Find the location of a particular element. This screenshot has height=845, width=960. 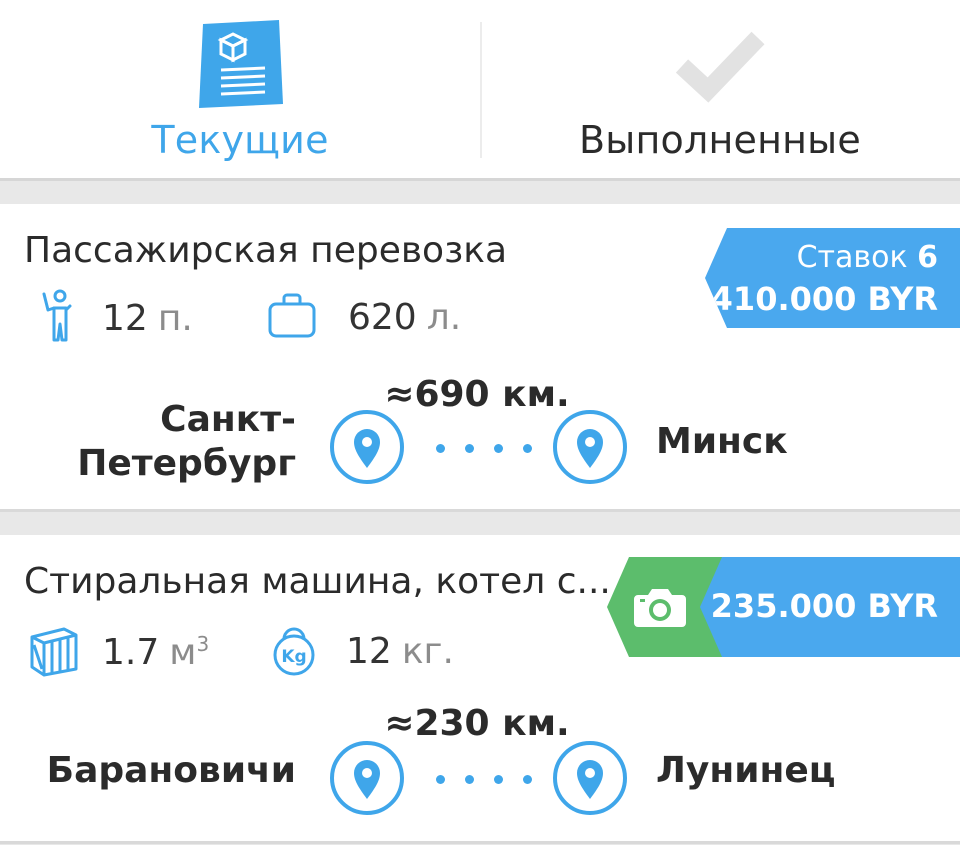

luggage-icon is located at coordinates (292, 317).